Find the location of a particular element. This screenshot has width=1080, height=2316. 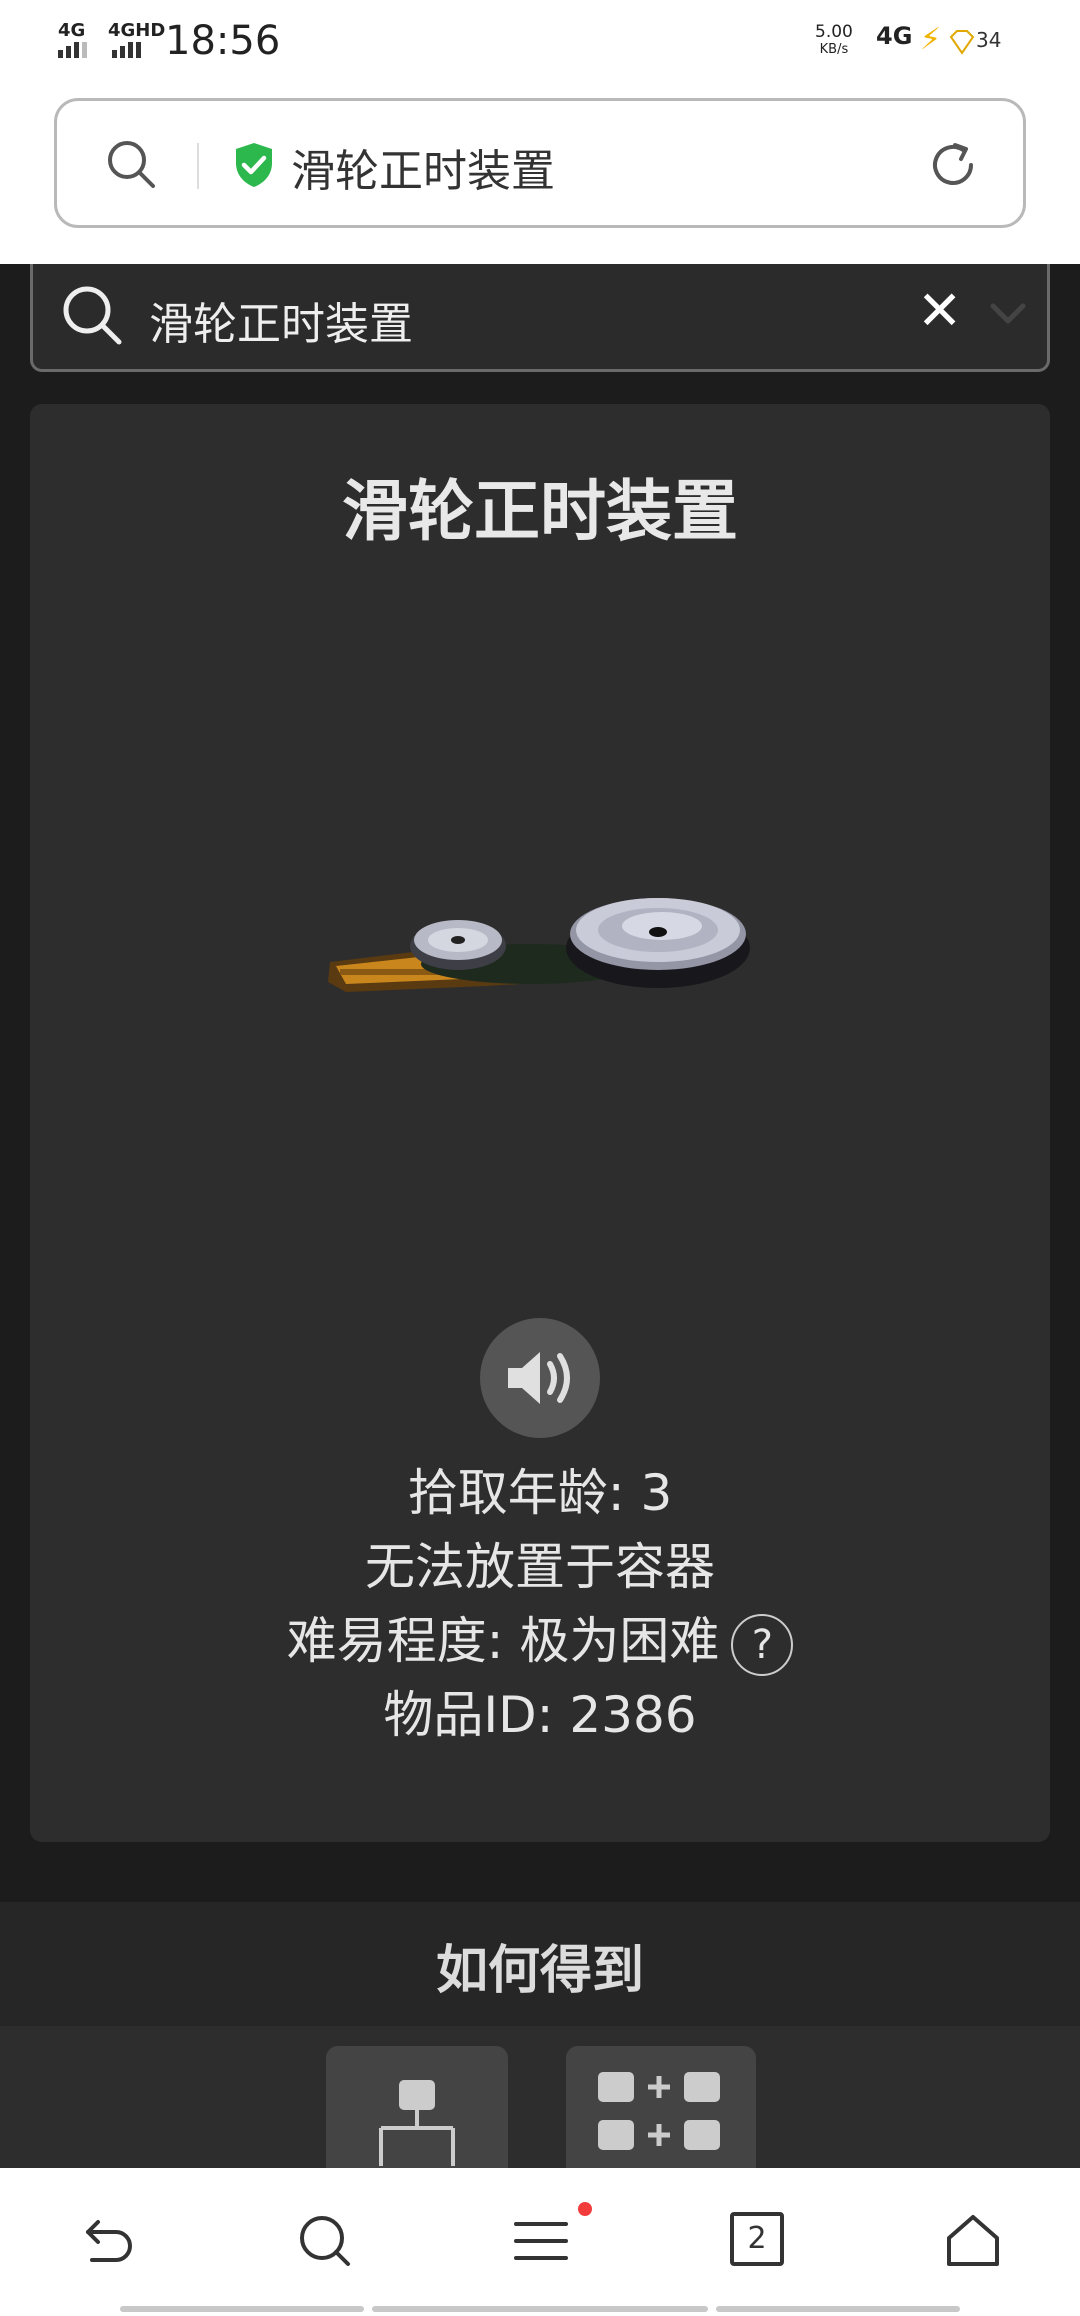

signal-bars-2-icon is located at coordinates (126, 50).